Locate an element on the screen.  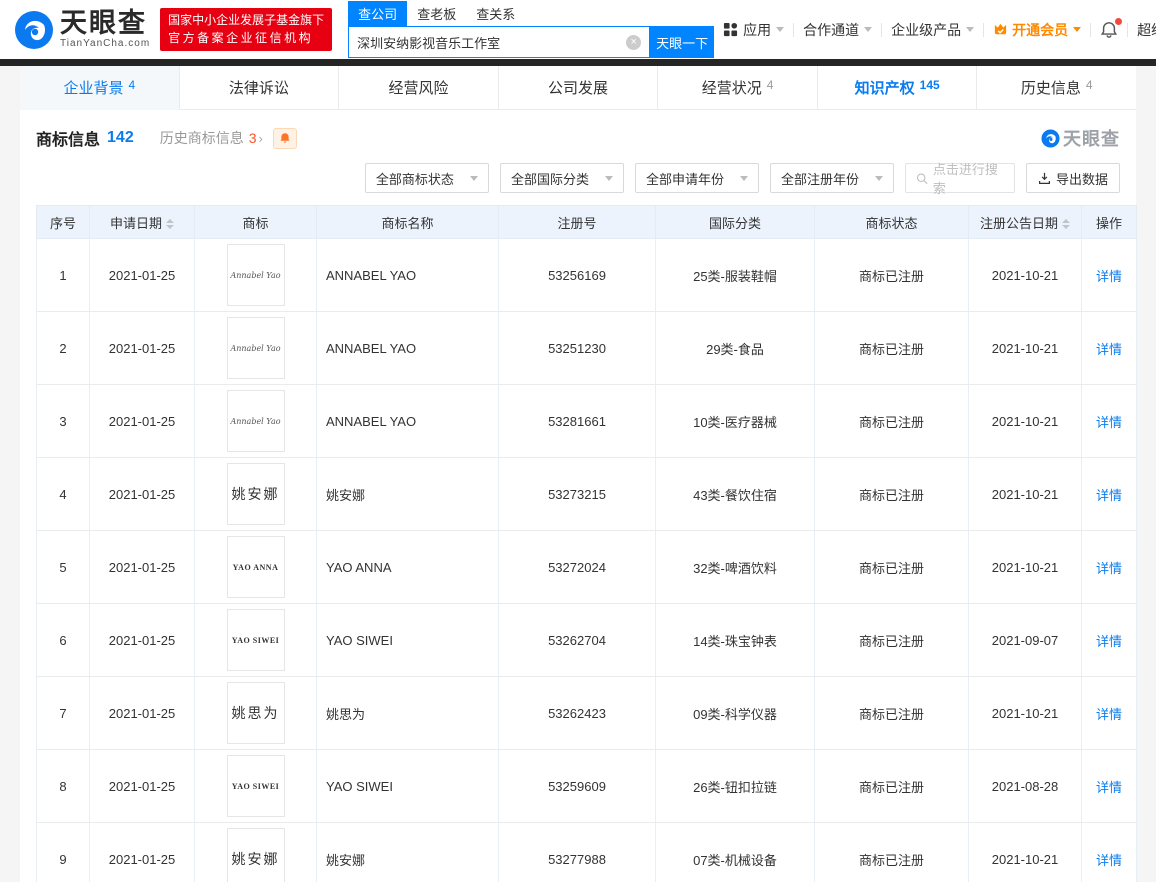
apps-grid-icon is located at coordinates (731, 29).